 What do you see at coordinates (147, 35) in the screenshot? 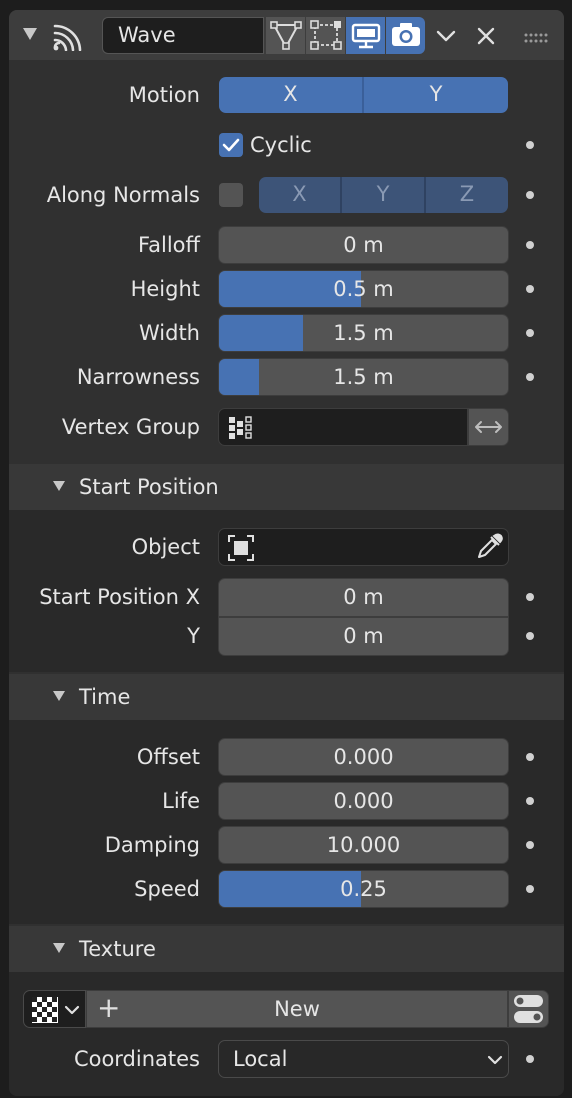
I see `modifier-name-text: Wave` at bounding box center [147, 35].